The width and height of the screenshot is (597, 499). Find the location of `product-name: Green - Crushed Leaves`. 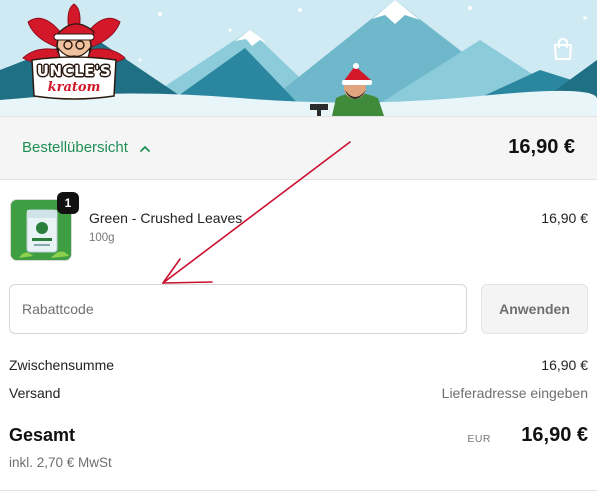

product-name: Green - Crushed Leaves is located at coordinates (166, 218).